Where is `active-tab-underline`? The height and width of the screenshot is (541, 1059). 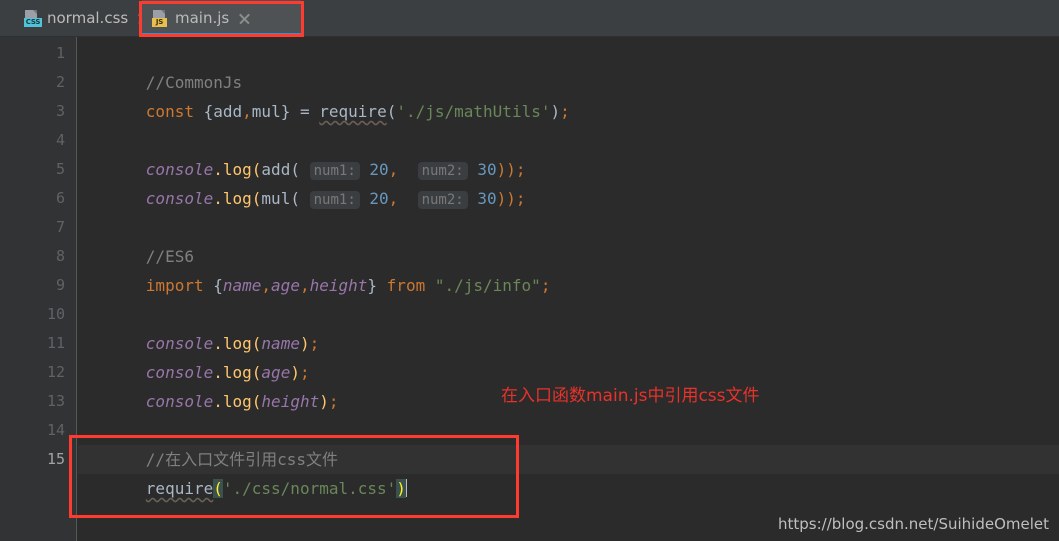
active-tab-underline is located at coordinates (221, 34).